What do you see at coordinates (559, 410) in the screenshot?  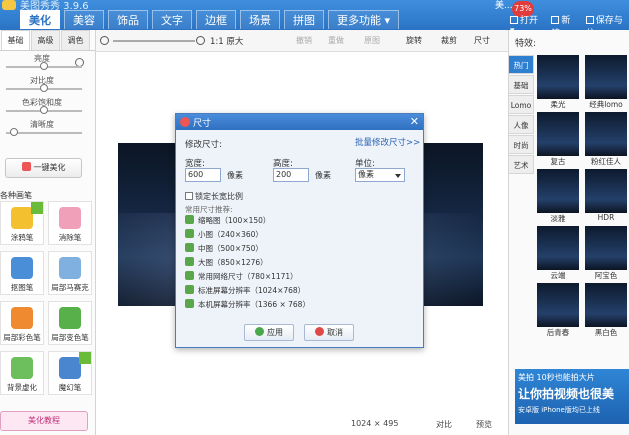 I see `ad-subline: 安卓版 iPhone版均已上线` at bounding box center [559, 410].